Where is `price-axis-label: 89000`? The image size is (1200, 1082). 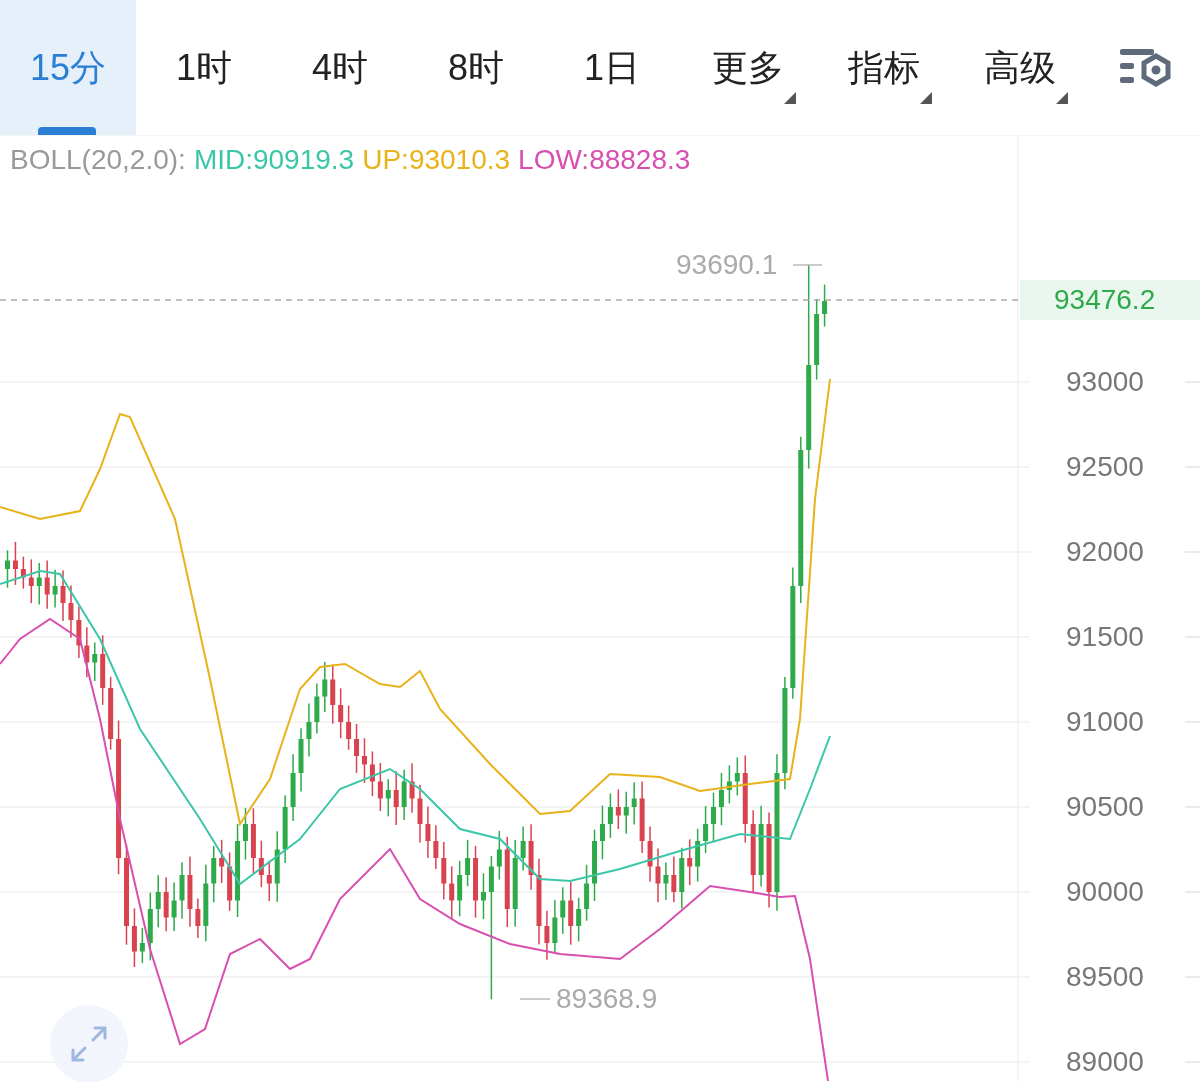
price-axis-label: 89000 is located at coordinates (1105, 1062).